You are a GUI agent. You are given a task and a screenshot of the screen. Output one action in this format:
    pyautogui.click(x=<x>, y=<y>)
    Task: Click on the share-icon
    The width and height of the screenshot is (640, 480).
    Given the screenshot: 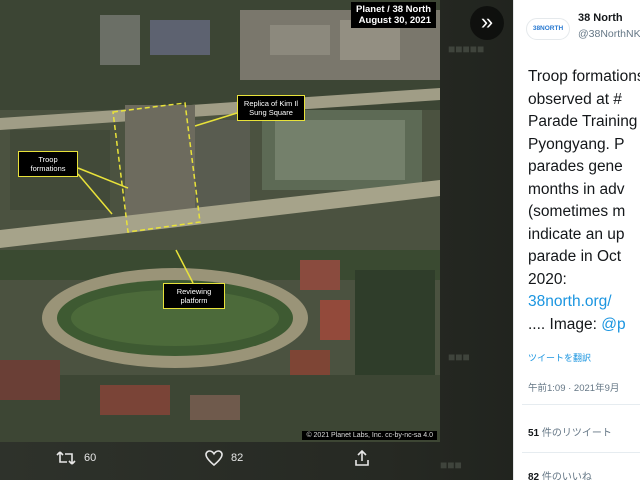 What is the action you would take?
    pyautogui.click(x=362, y=458)
    